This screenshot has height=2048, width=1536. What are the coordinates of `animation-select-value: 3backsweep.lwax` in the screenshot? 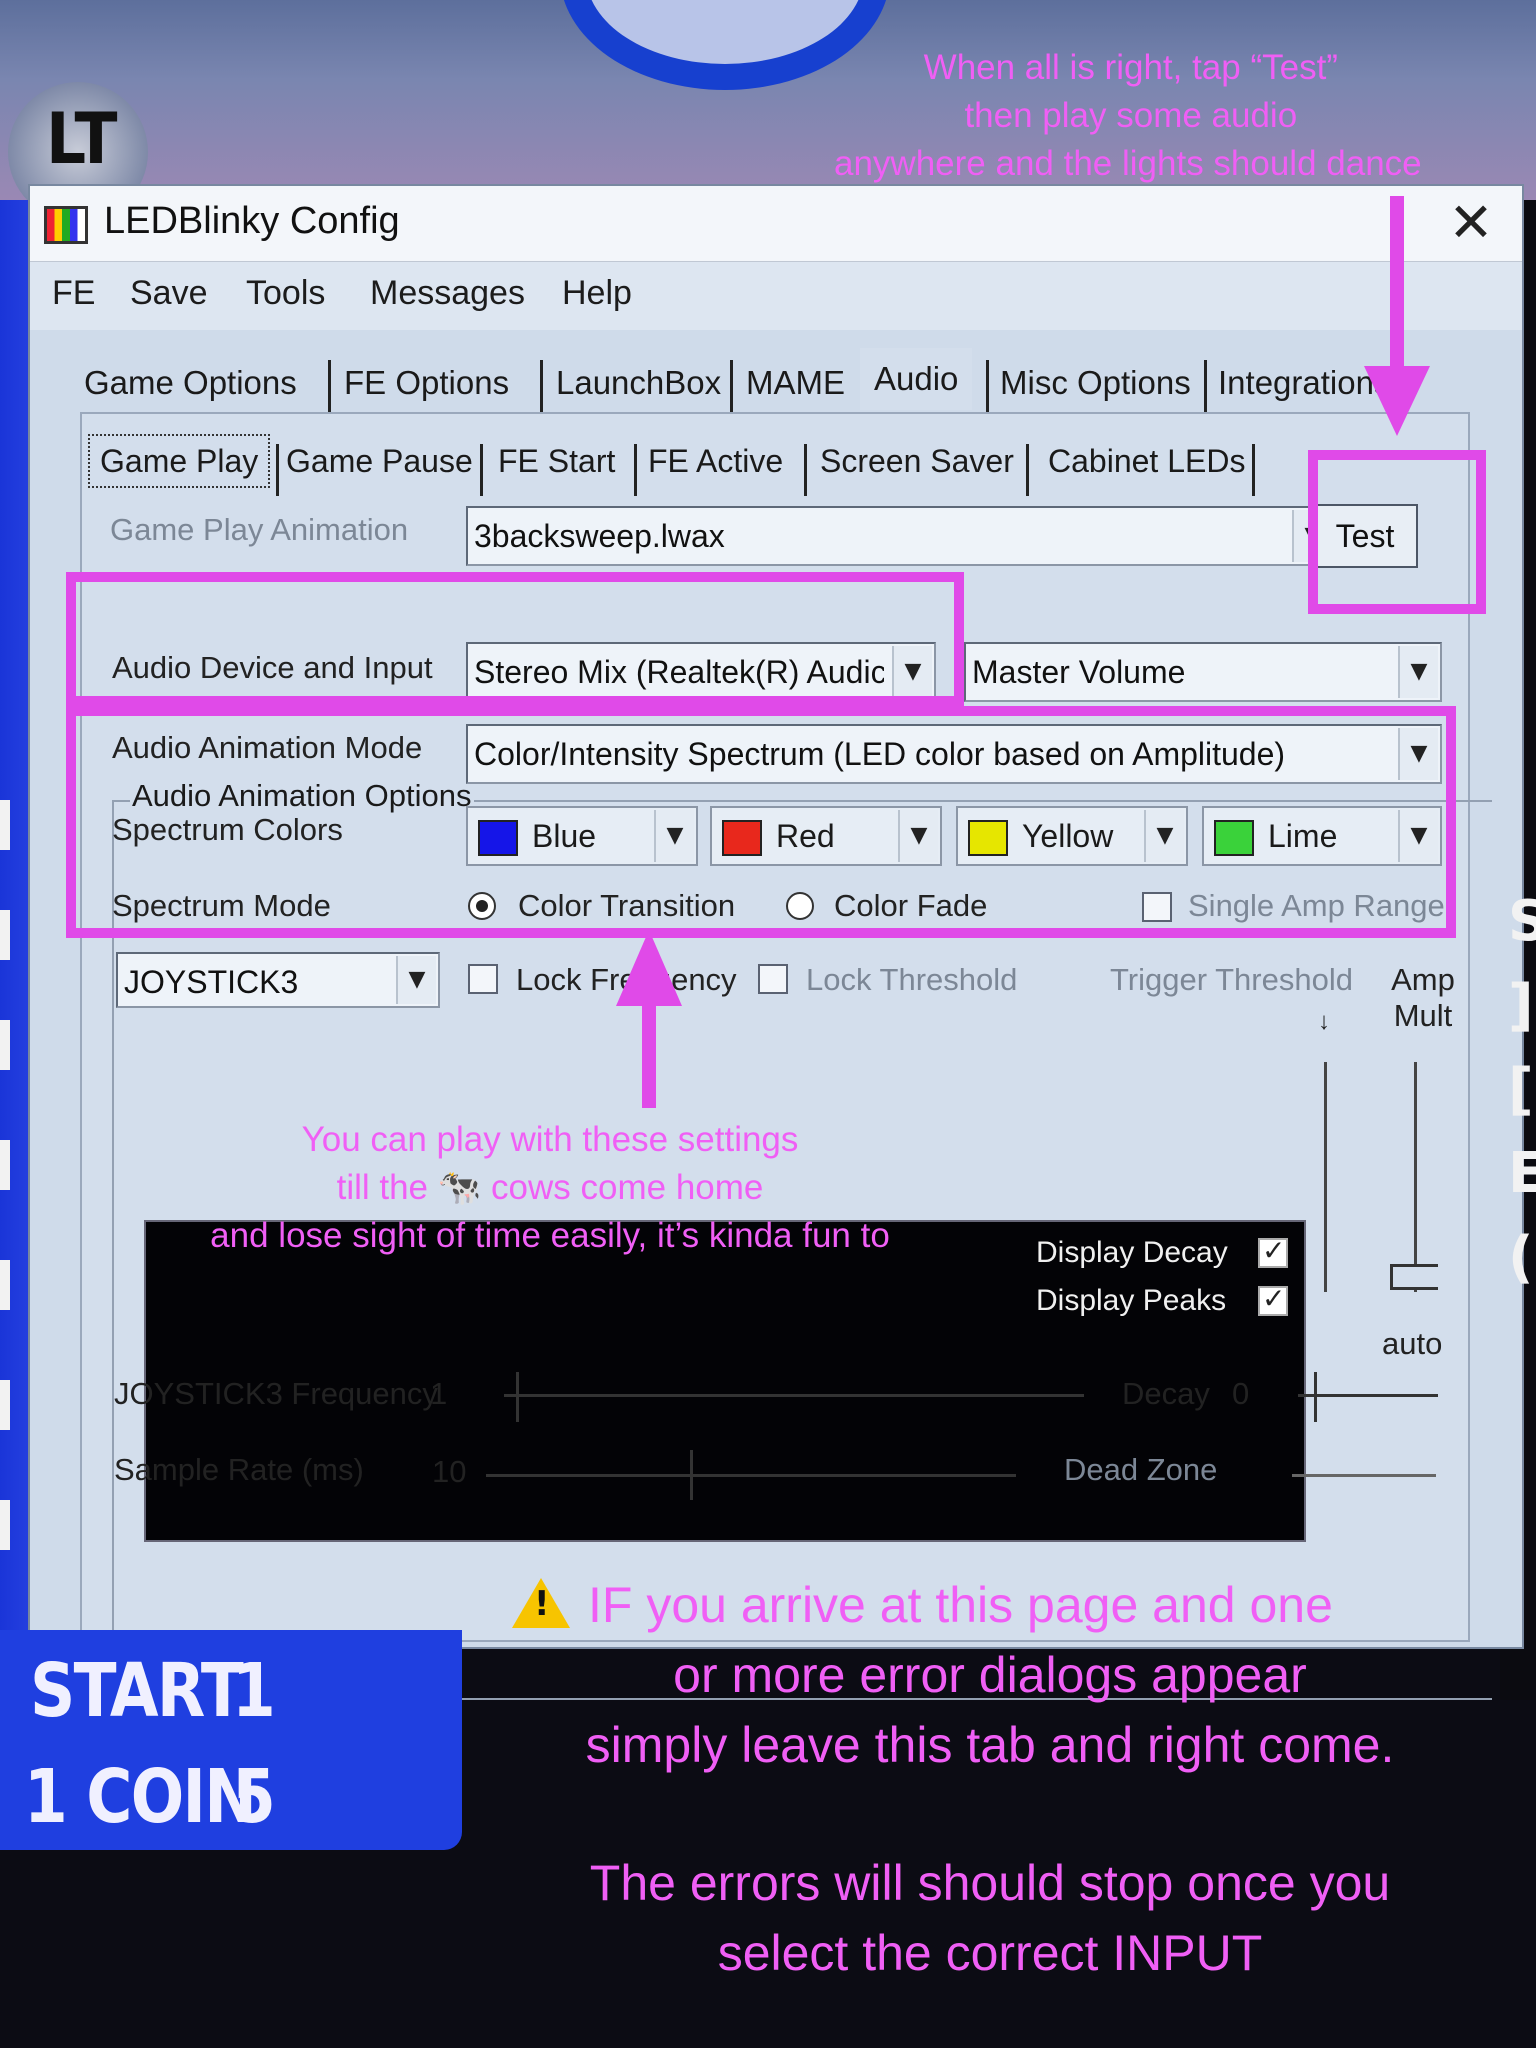 It's located at (599, 536).